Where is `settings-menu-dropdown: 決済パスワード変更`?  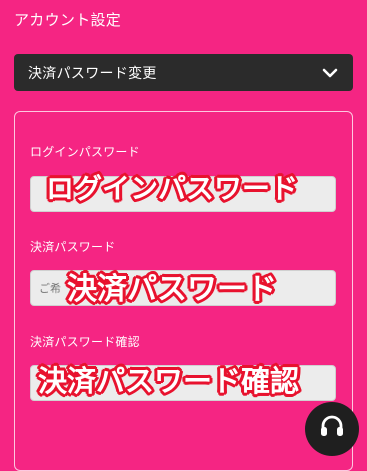 settings-menu-dropdown: 決済パスワード変更 is located at coordinates (183, 72).